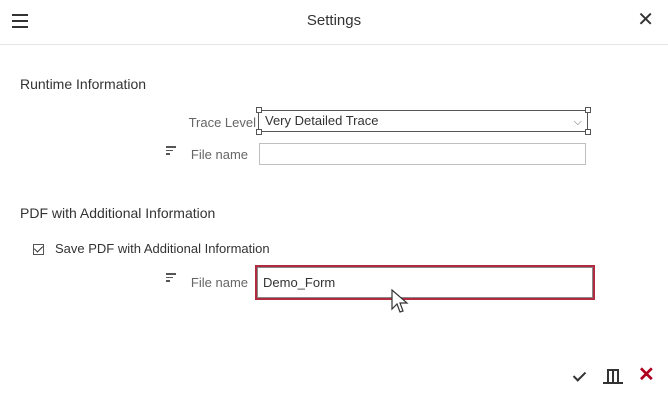  Describe the element at coordinates (423, 121) in the screenshot. I see `trace-level-select: Very Detailed Trace ⌵` at that location.